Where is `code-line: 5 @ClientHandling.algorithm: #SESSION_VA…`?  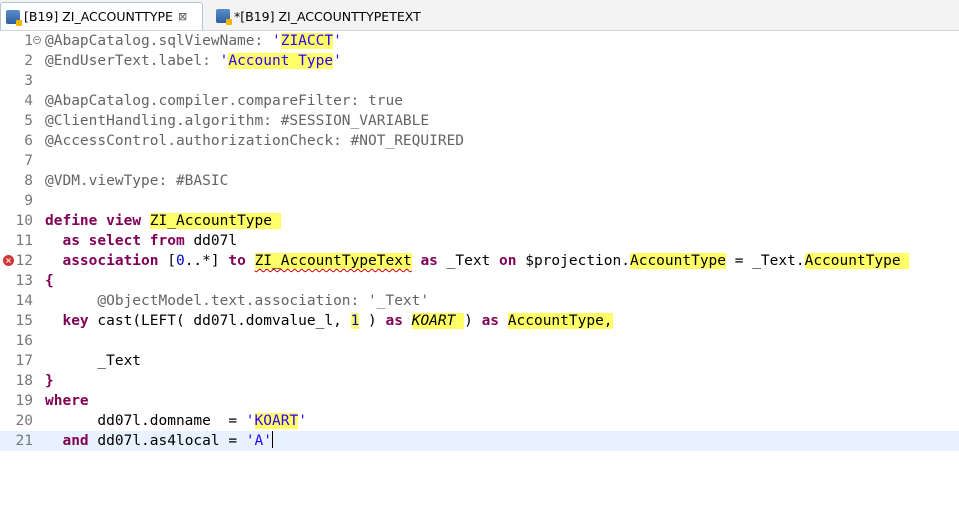 code-line: 5 @ClientHandling.algorithm: #SESSION_VA… is located at coordinates (479, 121).